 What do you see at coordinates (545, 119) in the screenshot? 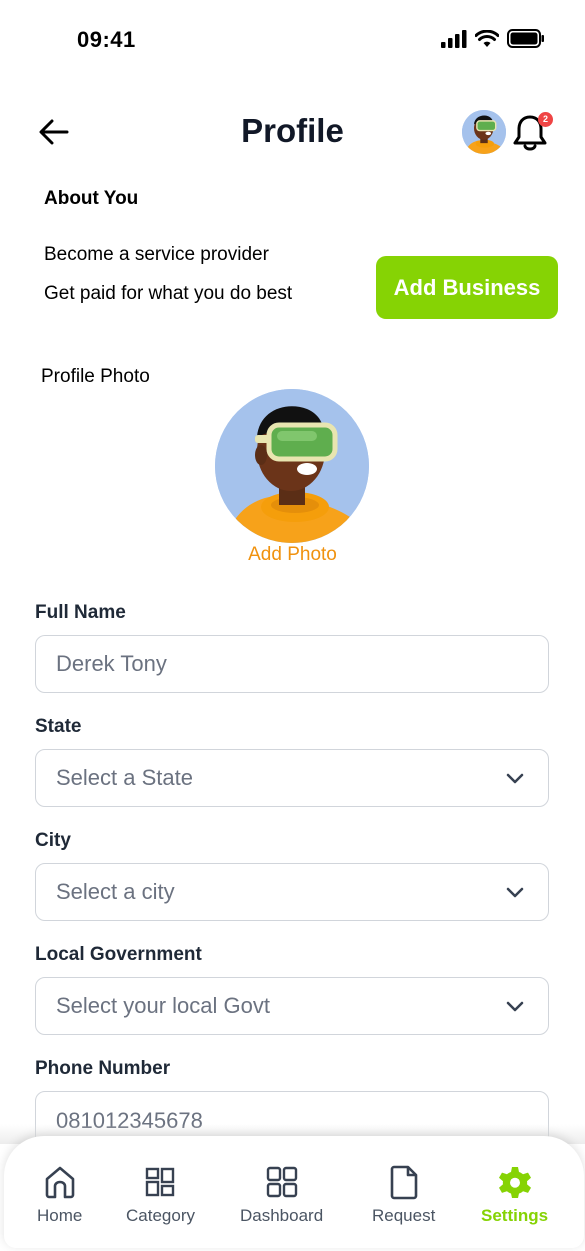
I see `notification-badge: 2` at bounding box center [545, 119].